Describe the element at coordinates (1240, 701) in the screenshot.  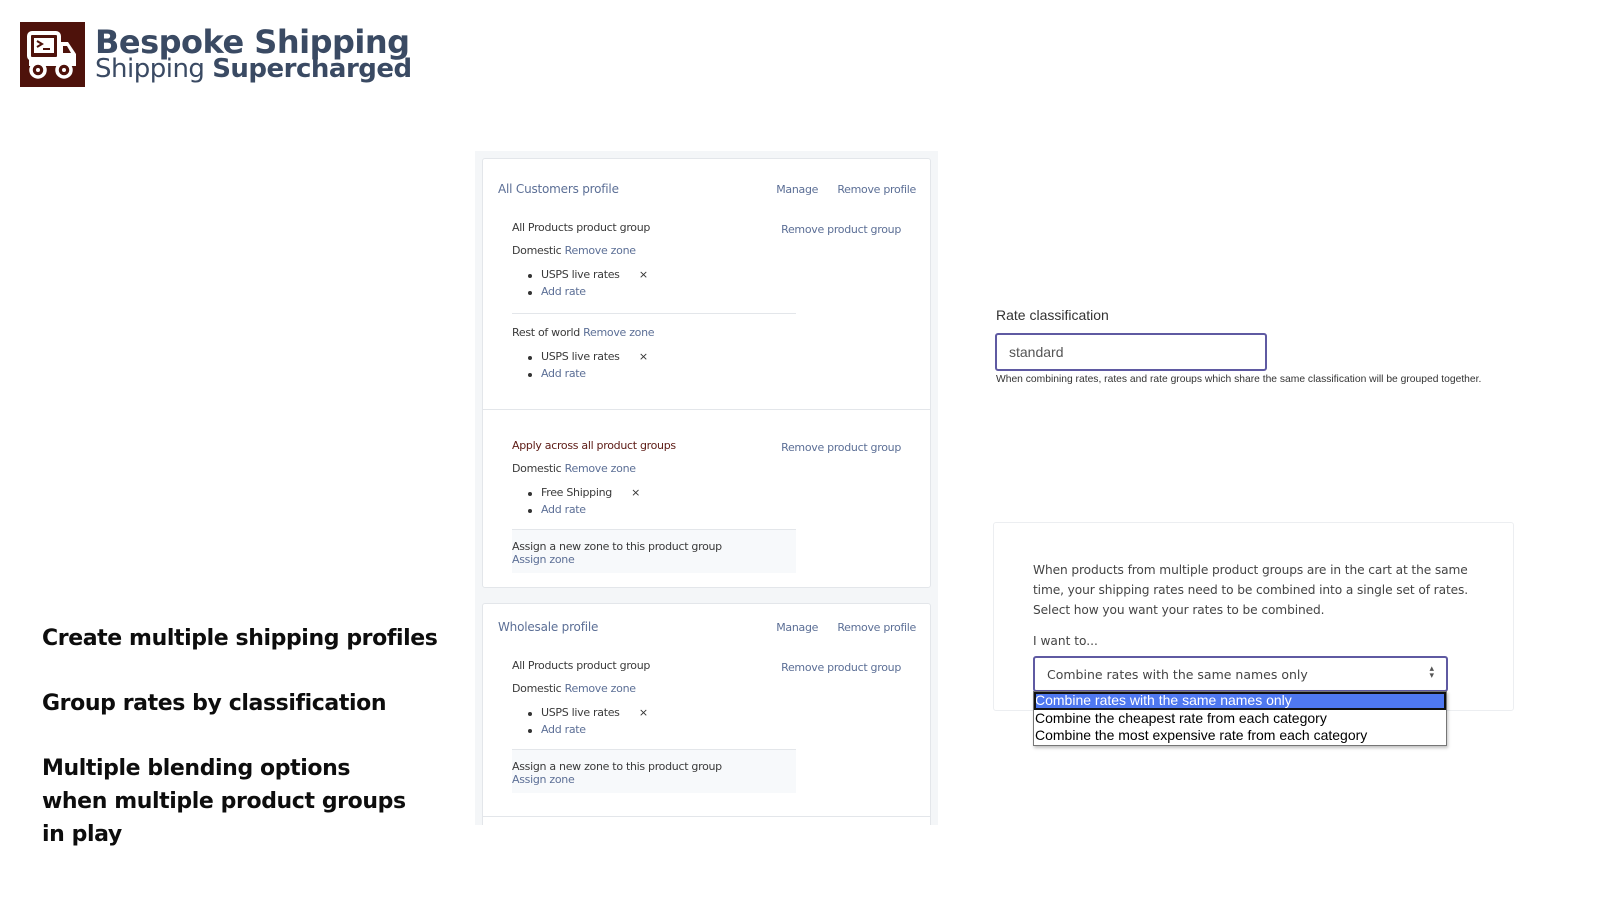
I see `dropdown-option: Combine rates with the same names only` at that location.